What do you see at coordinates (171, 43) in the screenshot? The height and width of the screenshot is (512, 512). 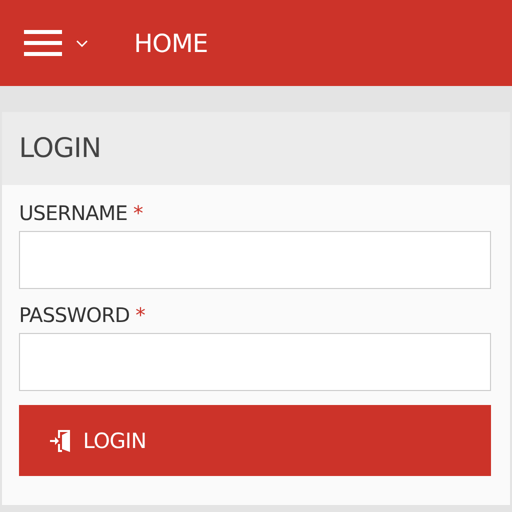 I see `page-title: HOME` at bounding box center [171, 43].